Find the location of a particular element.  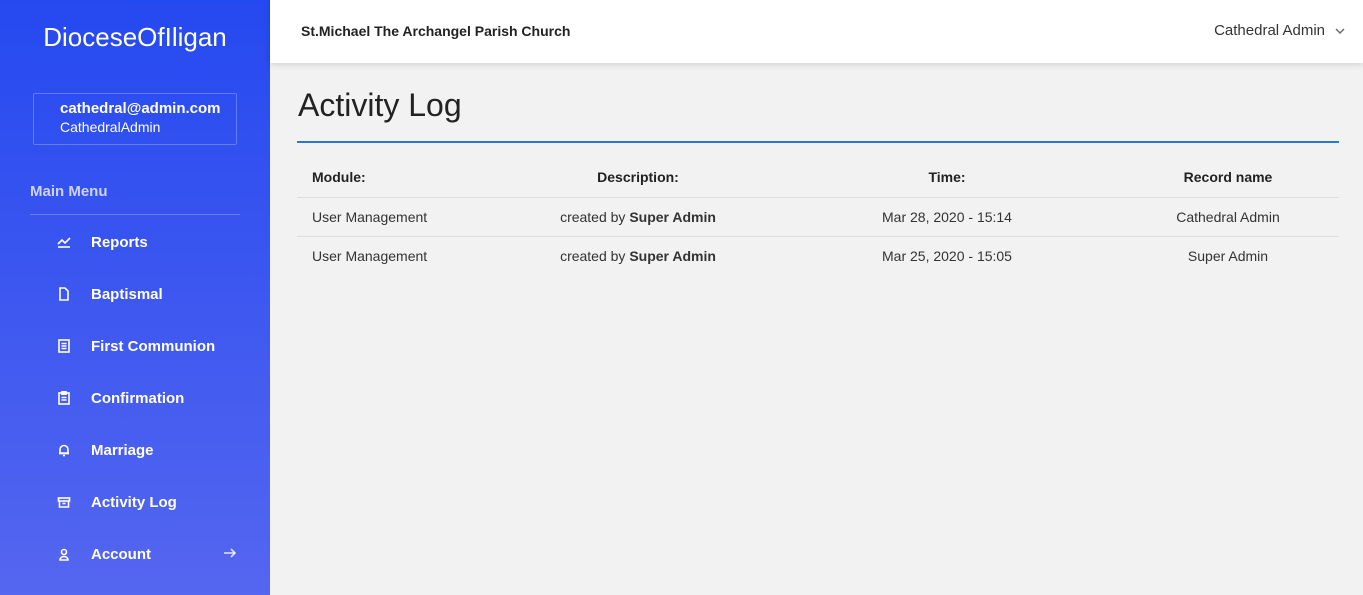

page-title: Activity Log is located at coordinates (380, 105).